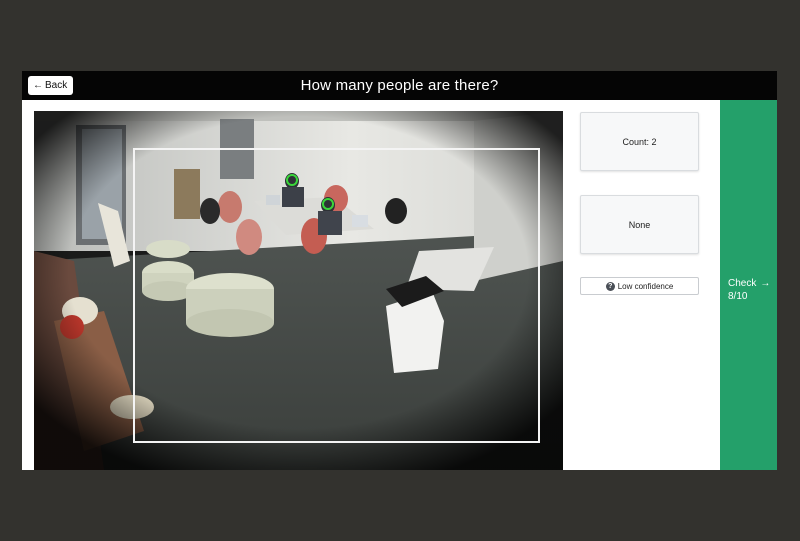 The image size is (800, 541). I want to click on check-label: Check, so click(742, 283).